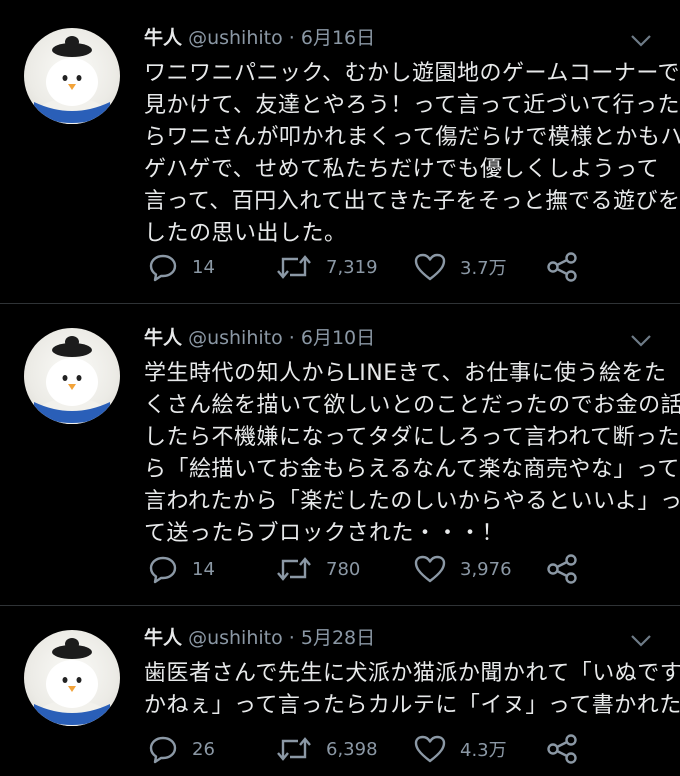  Describe the element at coordinates (245, 233) in the screenshot. I see `tweet-text-line: したの思い出した。` at that location.